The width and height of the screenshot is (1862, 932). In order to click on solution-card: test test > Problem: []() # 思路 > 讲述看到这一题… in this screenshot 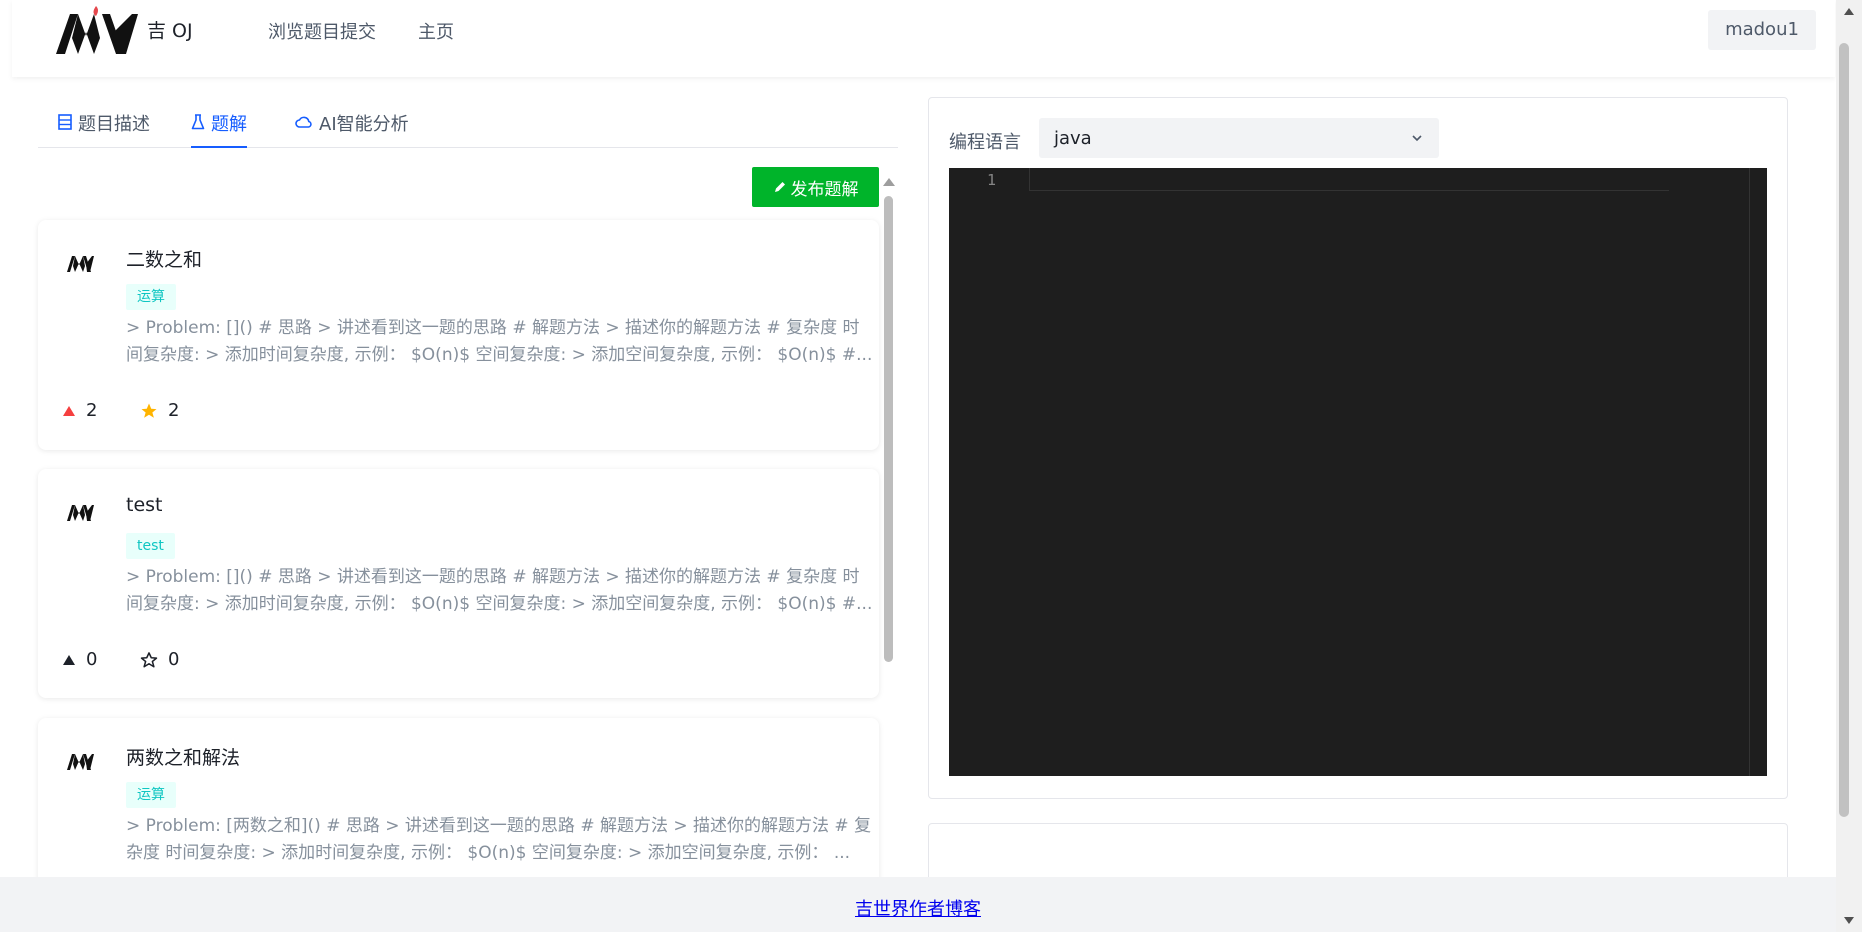, I will do `click(458, 583)`.